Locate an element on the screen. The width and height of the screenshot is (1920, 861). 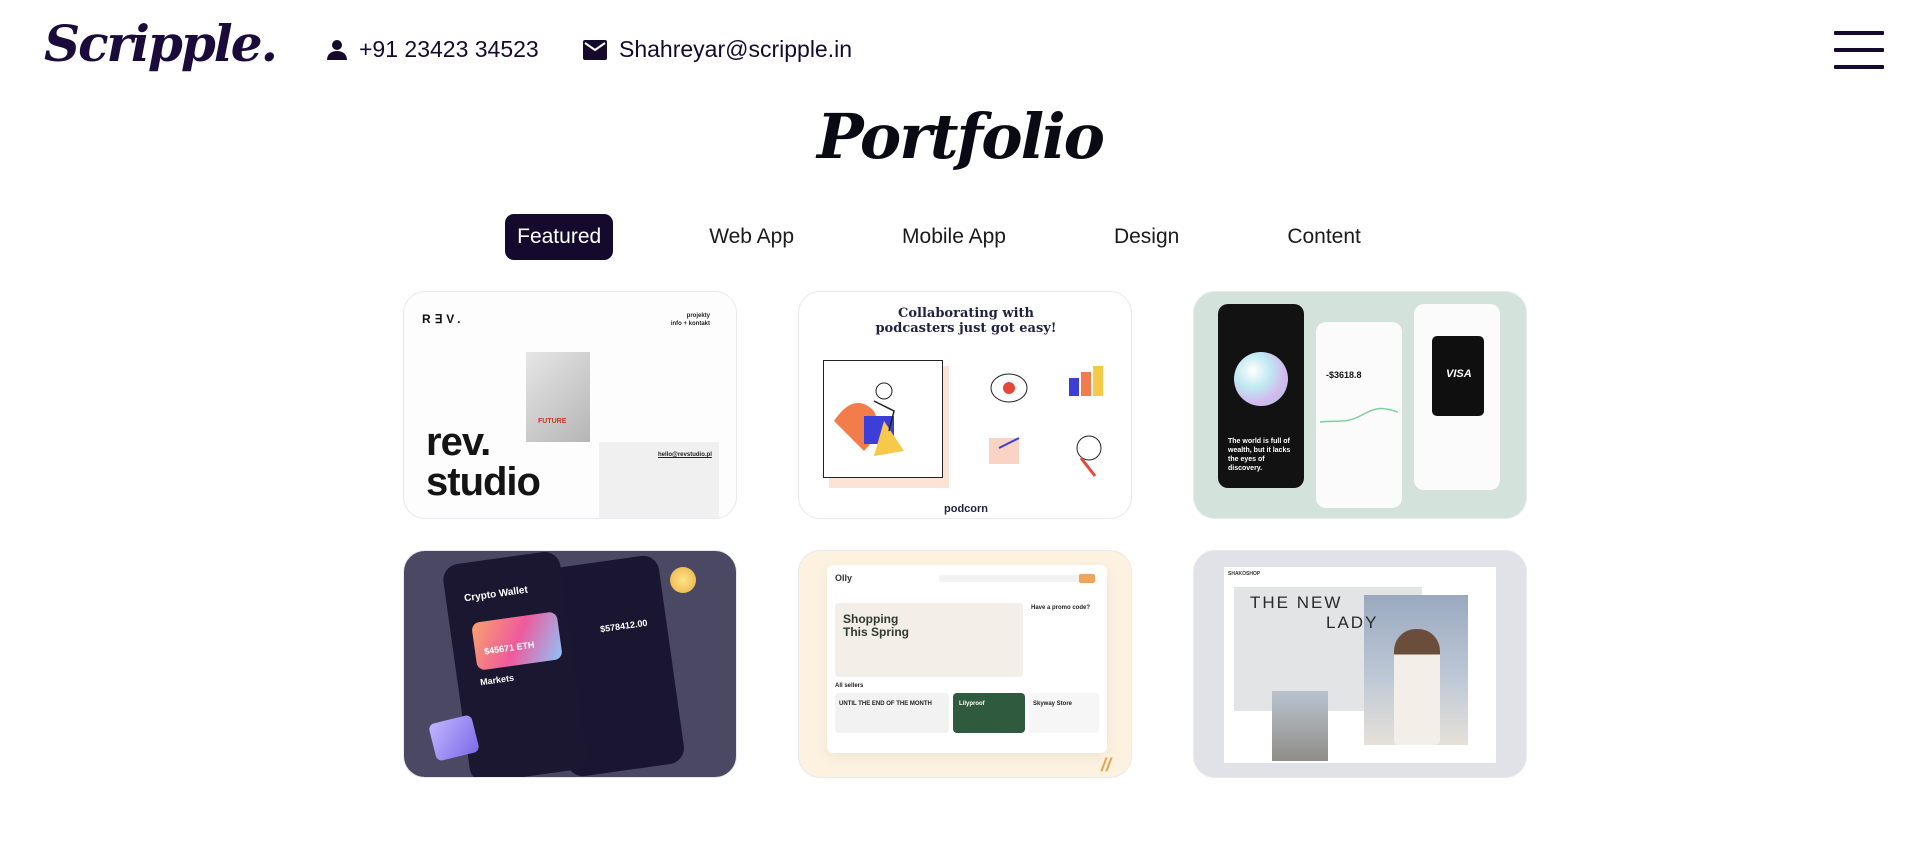
tab-content: Content is located at coordinates (1324, 237).